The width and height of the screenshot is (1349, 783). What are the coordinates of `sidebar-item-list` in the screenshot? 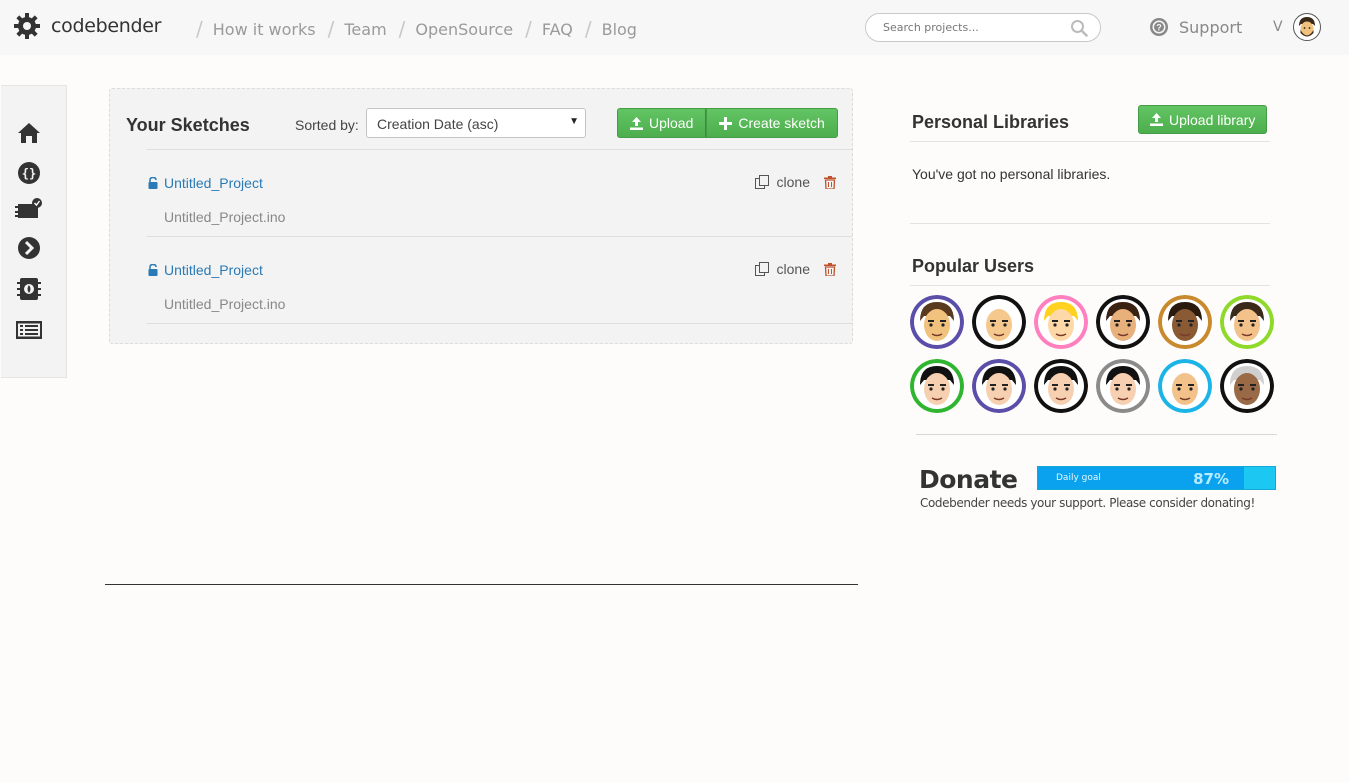 It's located at (29, 330).